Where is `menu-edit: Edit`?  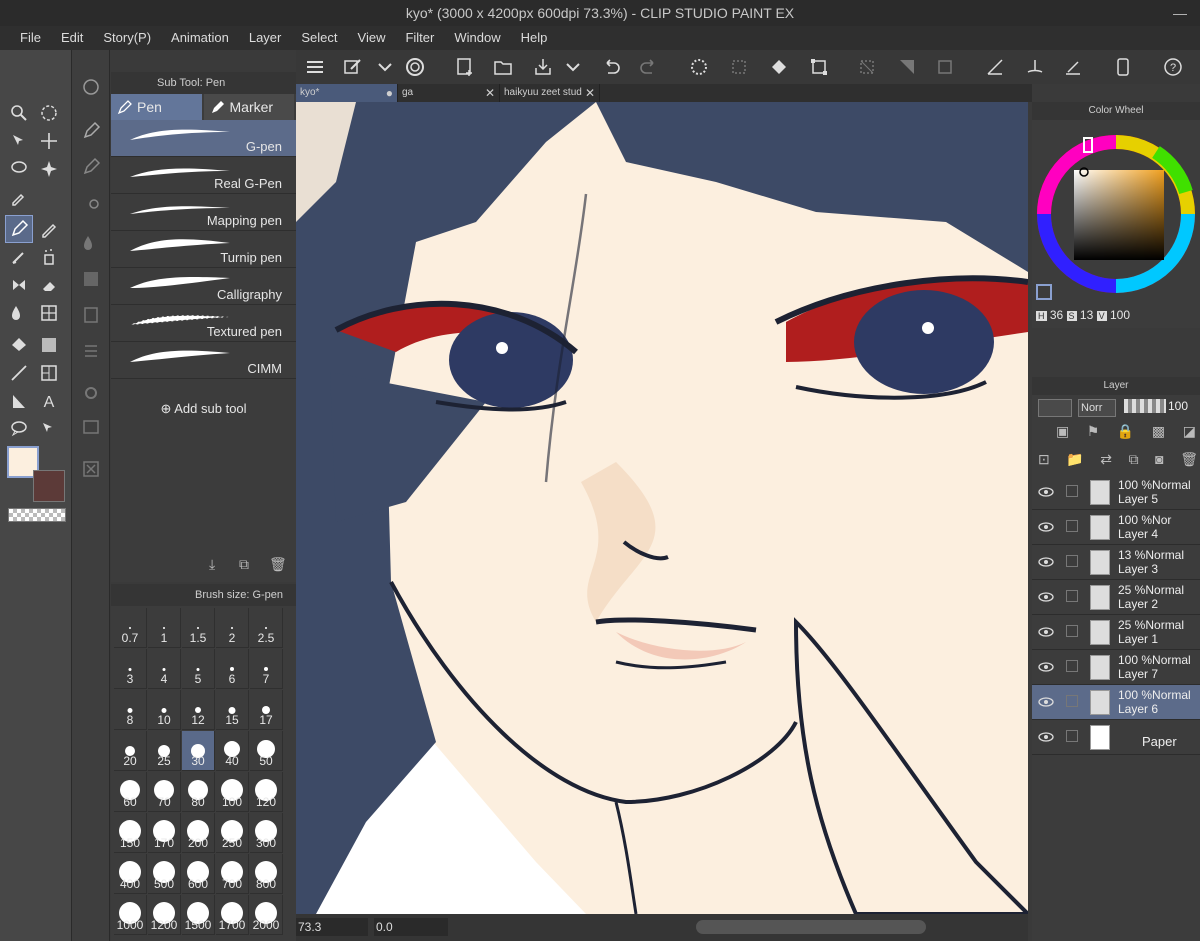 menu-edit: Edit is located at coordinates (72, 38).